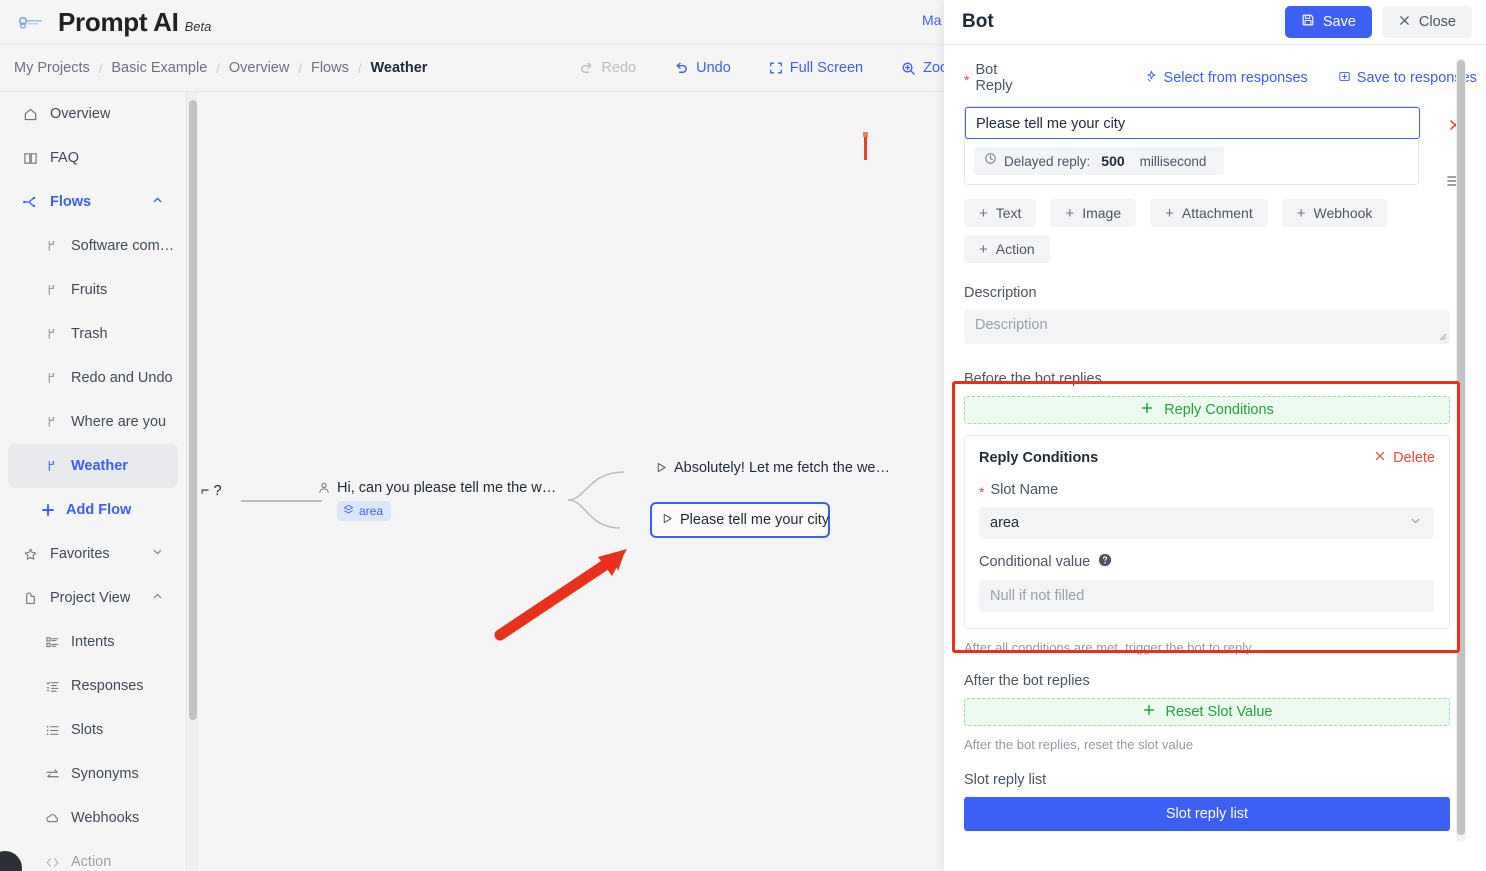 The width and height of the screenshot is (1486, 871). I want to click on close-x-icon, so click(1380, 458).